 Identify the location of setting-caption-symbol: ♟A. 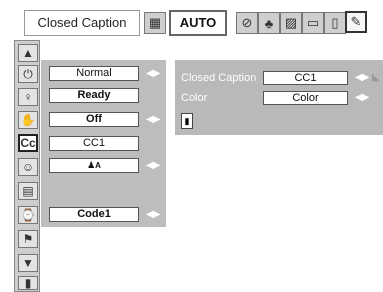
(94, 165).